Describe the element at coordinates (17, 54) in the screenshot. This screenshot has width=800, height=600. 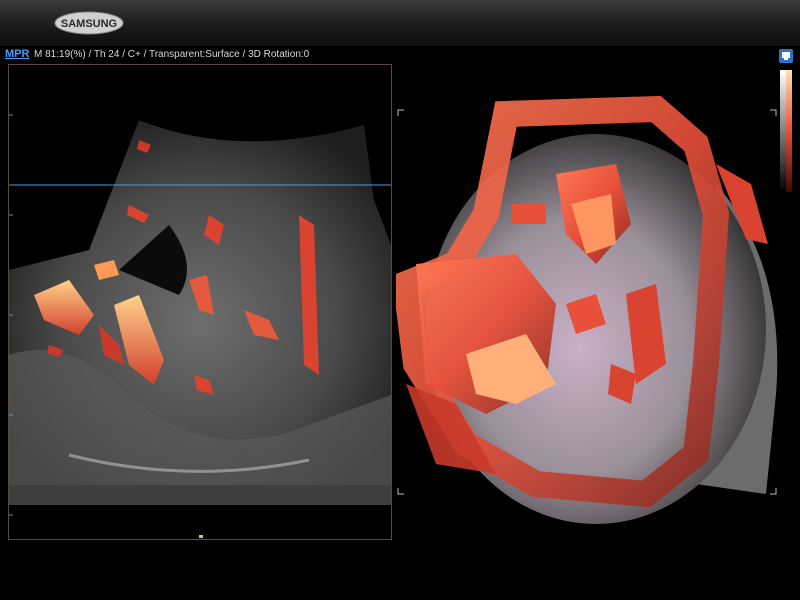
I see `mpr-mode-button: MPR` at that location.